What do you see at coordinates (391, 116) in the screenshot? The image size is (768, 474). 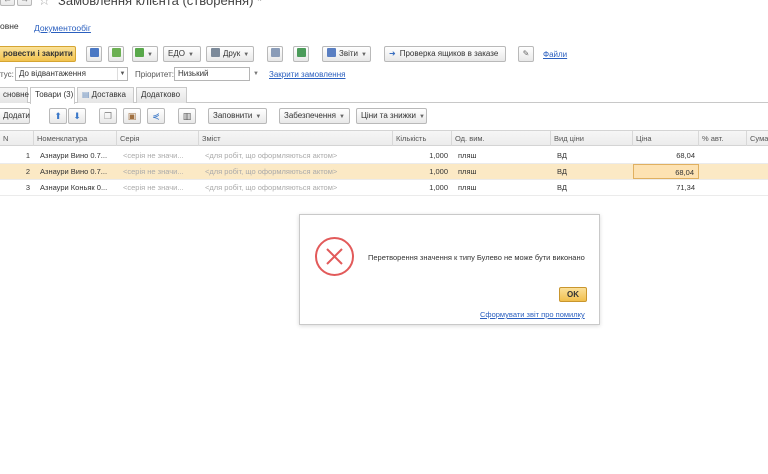 I see `prices-discounts-button: Ціни та знижки ▼` at bounding box center [391, 116].